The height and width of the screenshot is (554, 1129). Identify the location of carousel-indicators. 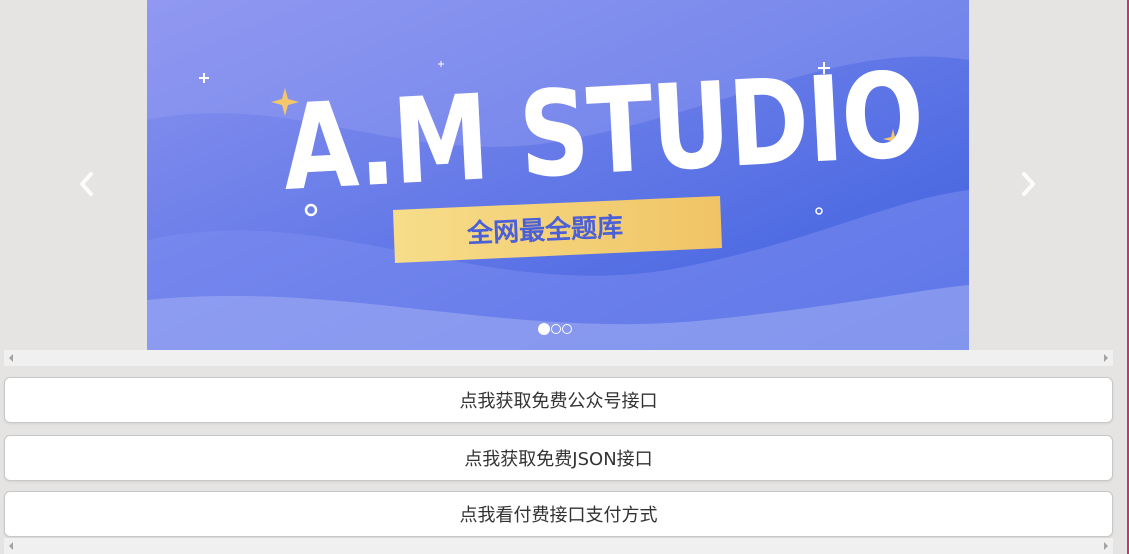
(555, 329).